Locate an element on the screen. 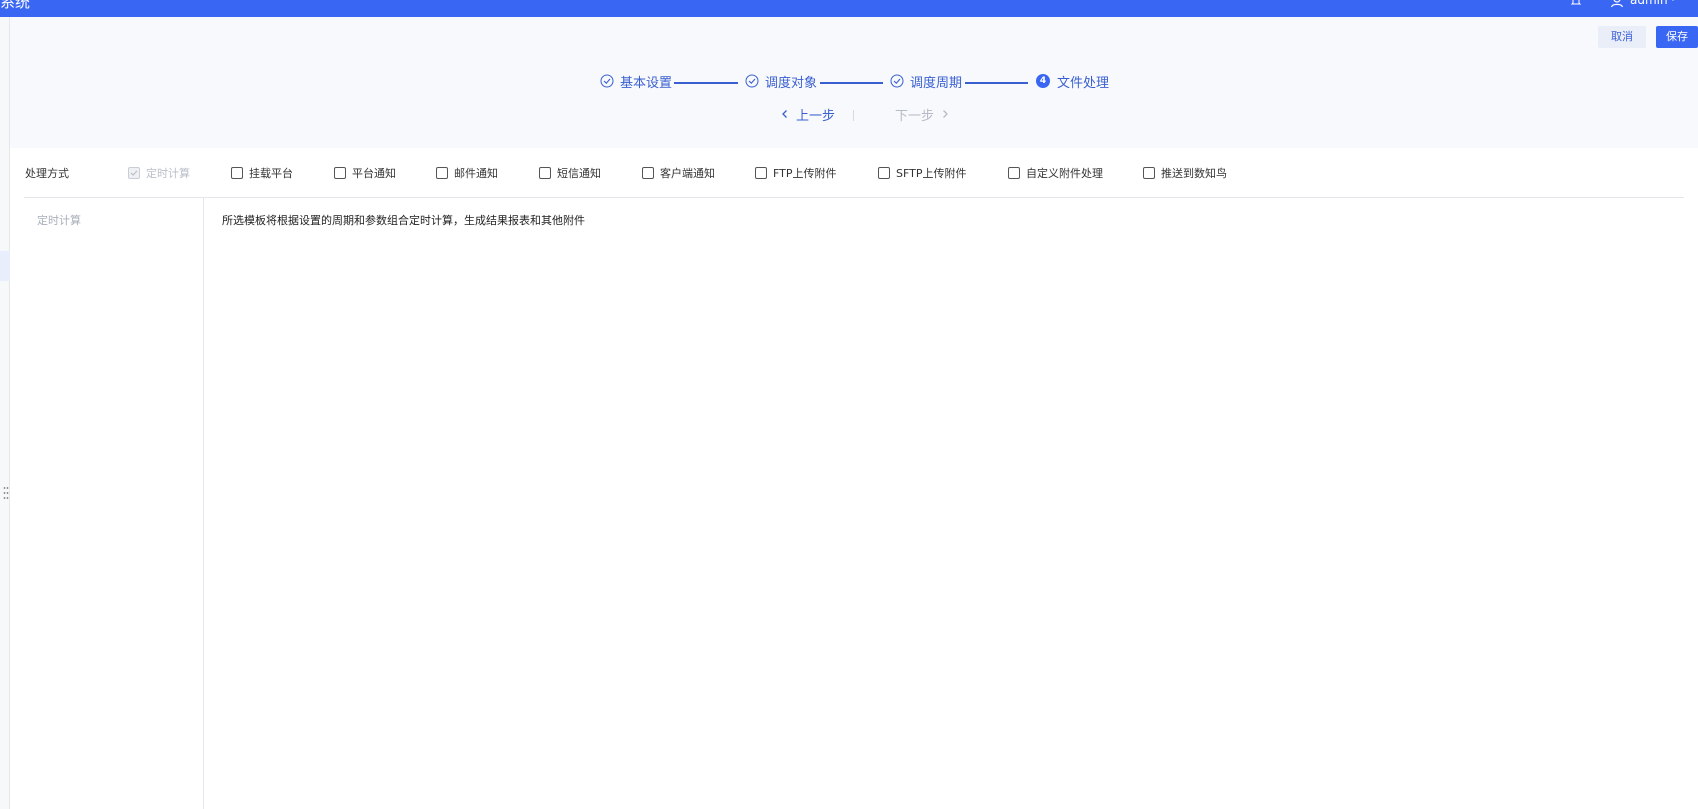  section-divider is located at coordinates (854, 197).